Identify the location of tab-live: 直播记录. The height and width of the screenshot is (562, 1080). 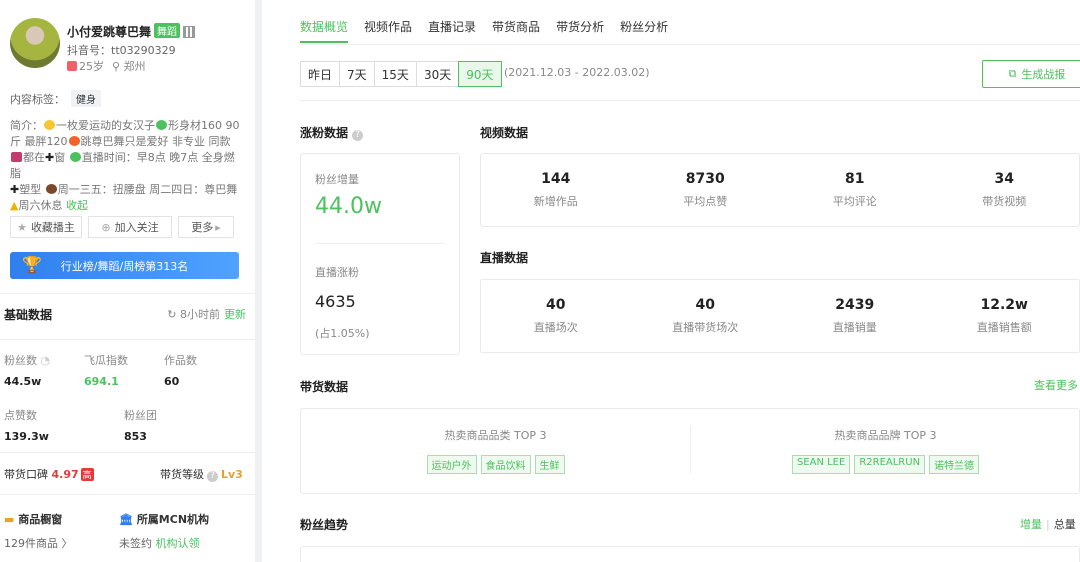
(452, 30).